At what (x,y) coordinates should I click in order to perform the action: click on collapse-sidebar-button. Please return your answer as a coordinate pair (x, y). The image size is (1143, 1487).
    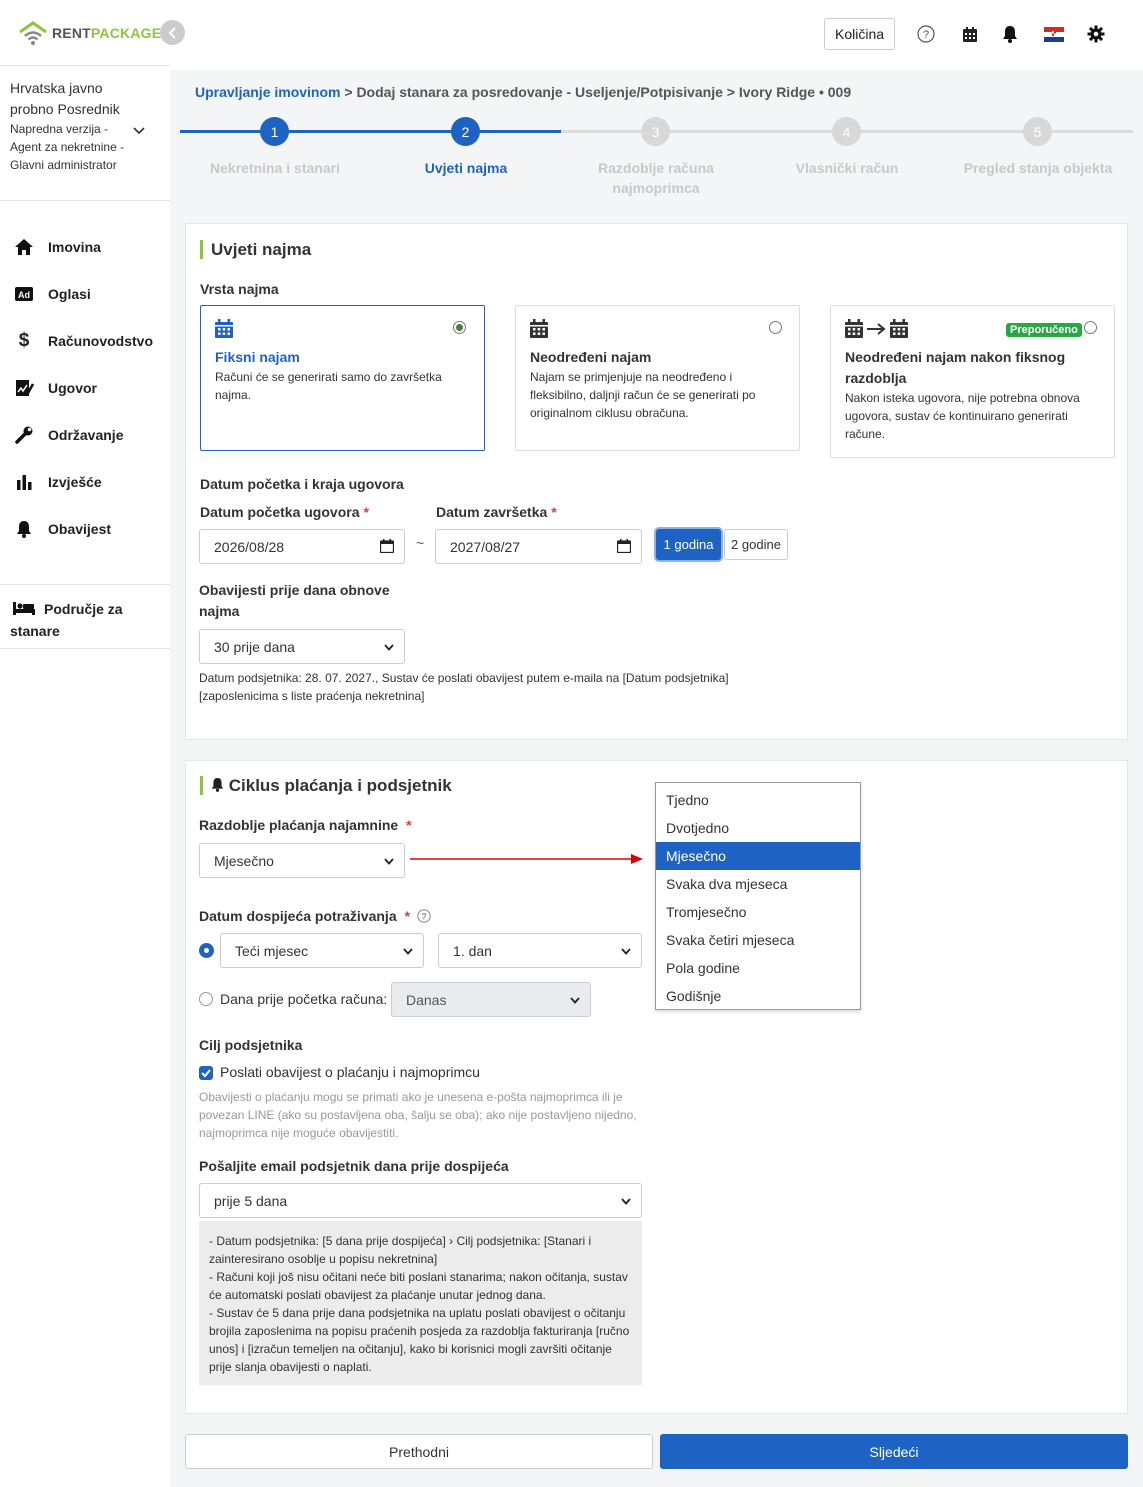
    Looking at the image, I should click on (172, 32).